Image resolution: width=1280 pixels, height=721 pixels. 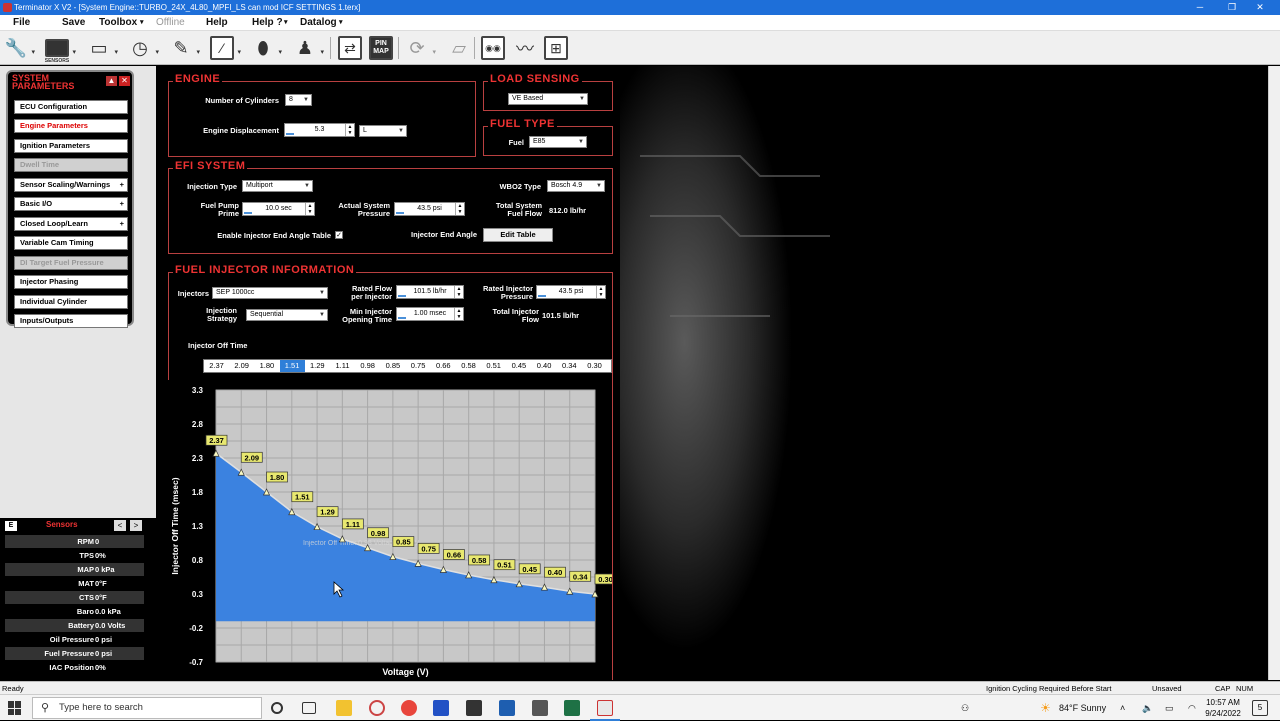 What do you see at coordinates (381, 48) in the screenshot?
I see `pin-map-icon: PIN MAP` at bounding box center [381, 48].